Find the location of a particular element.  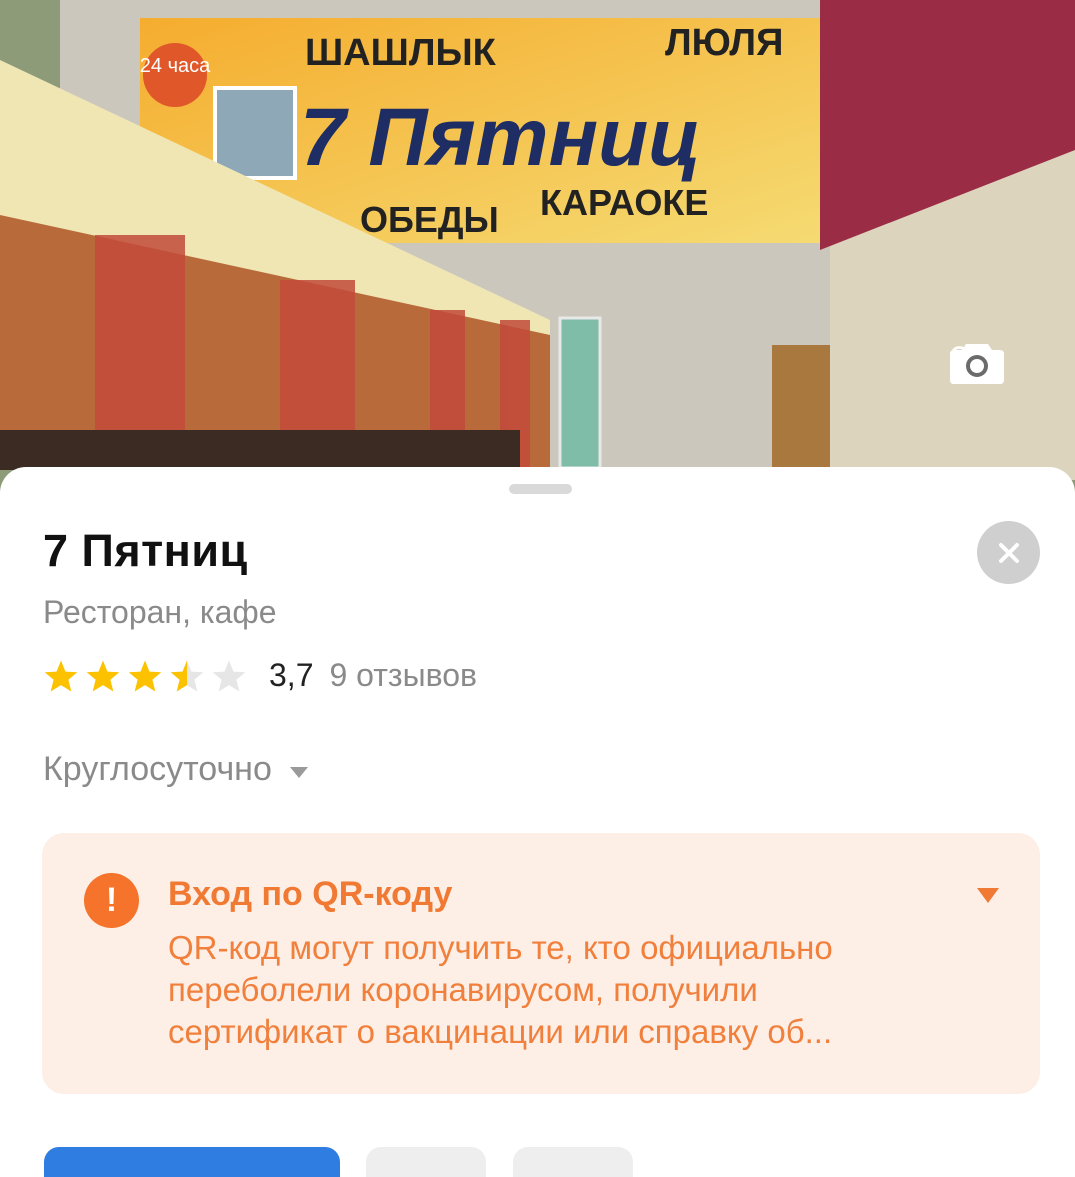

primary-action-button is located at coordinates (192, 1162).